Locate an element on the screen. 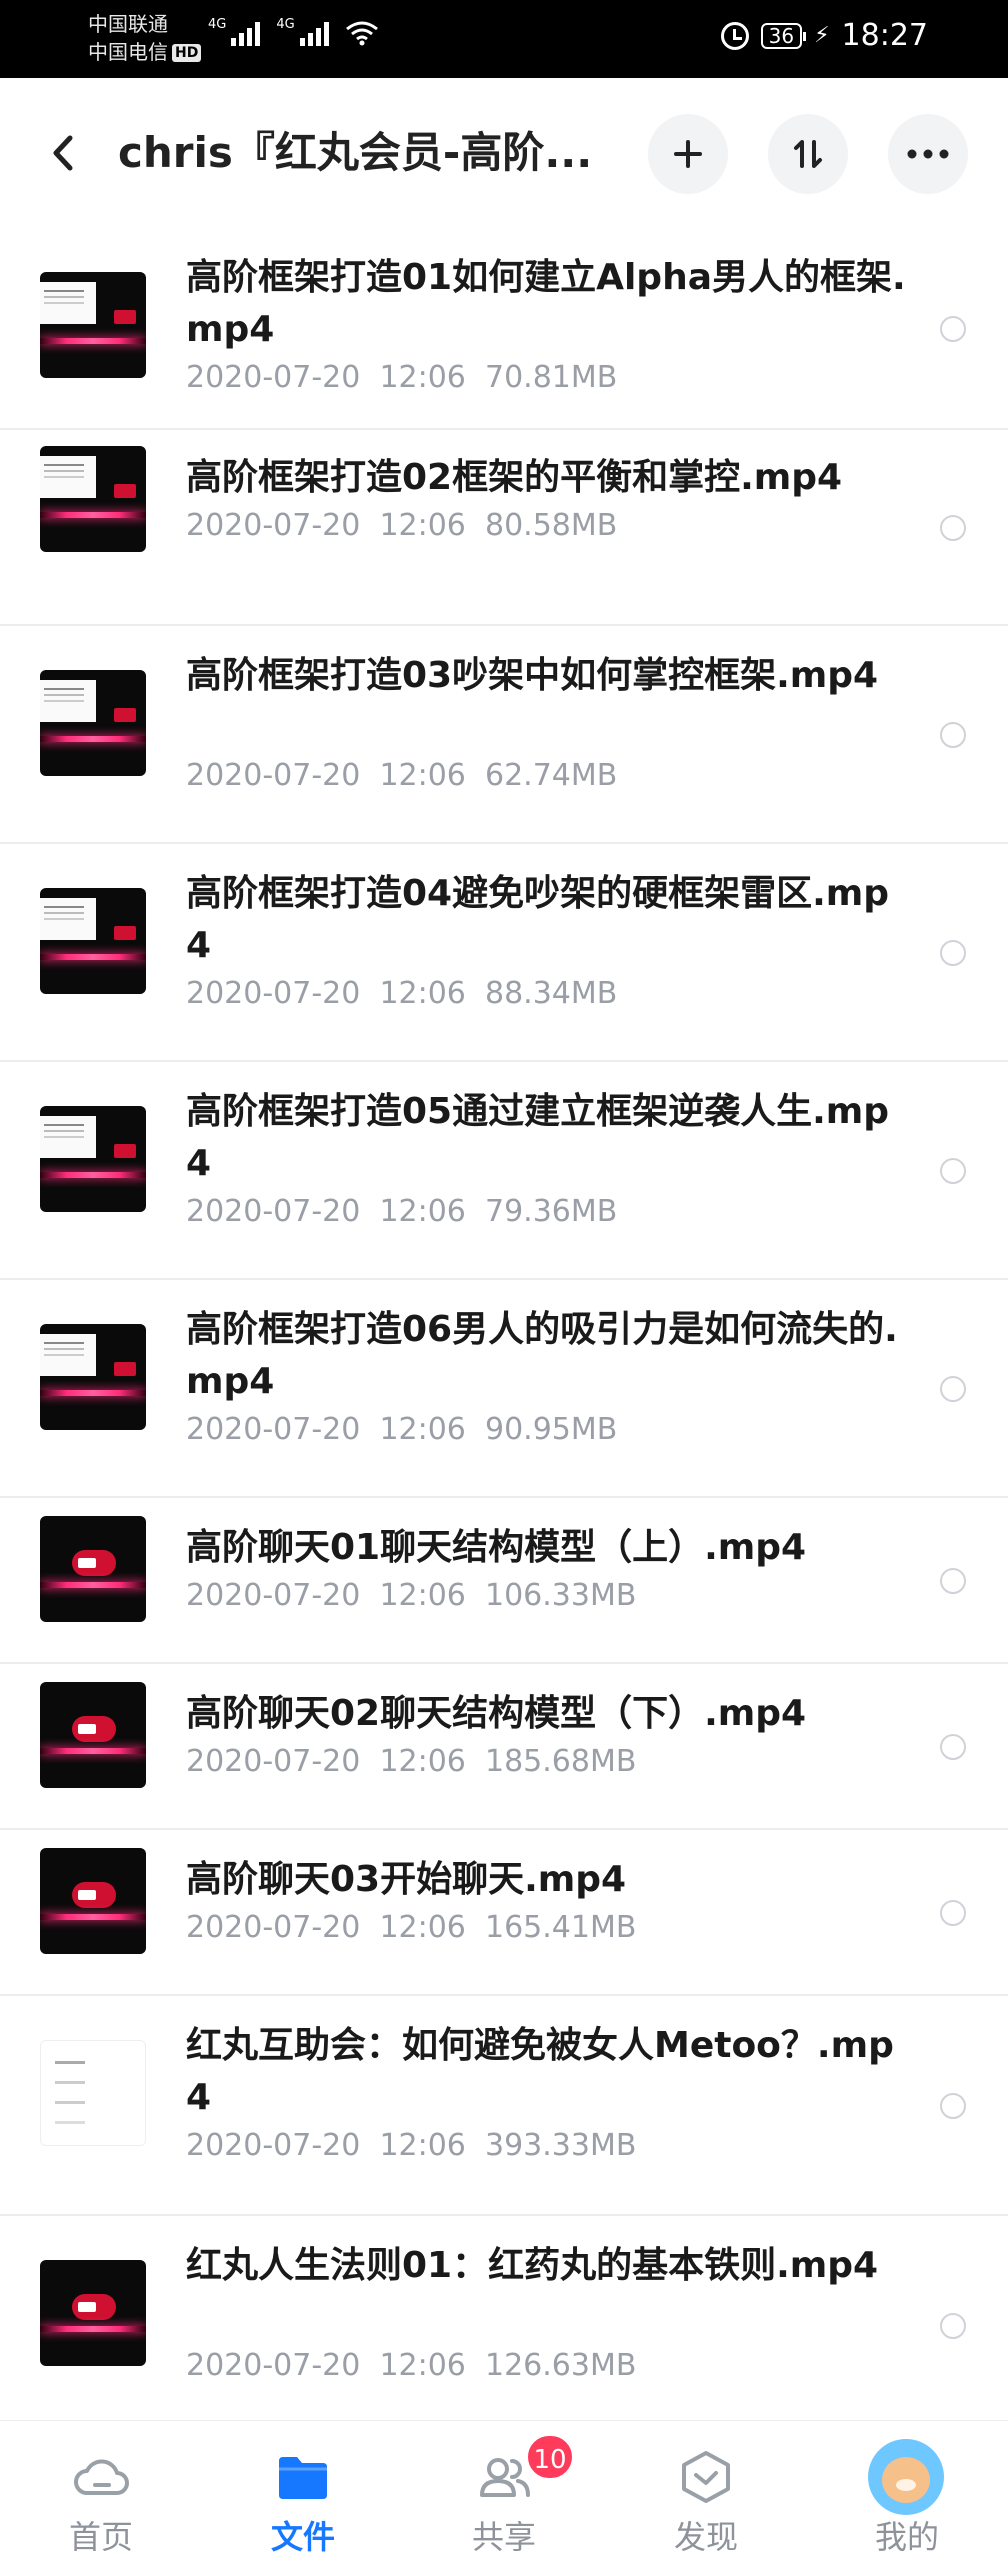  file-name: 红丸互助会：如何避免被女人Metoo？.mp4 is located at coordinates (546, 2072).